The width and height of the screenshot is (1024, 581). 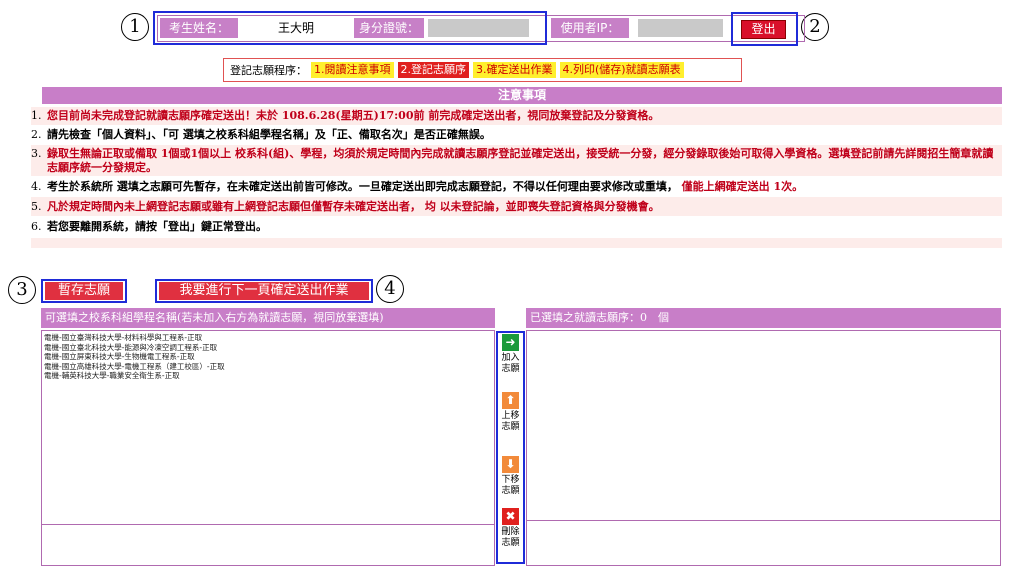 I want to click on add-choice-button: ➜ 加入 志願, so click(x=510, y=354).